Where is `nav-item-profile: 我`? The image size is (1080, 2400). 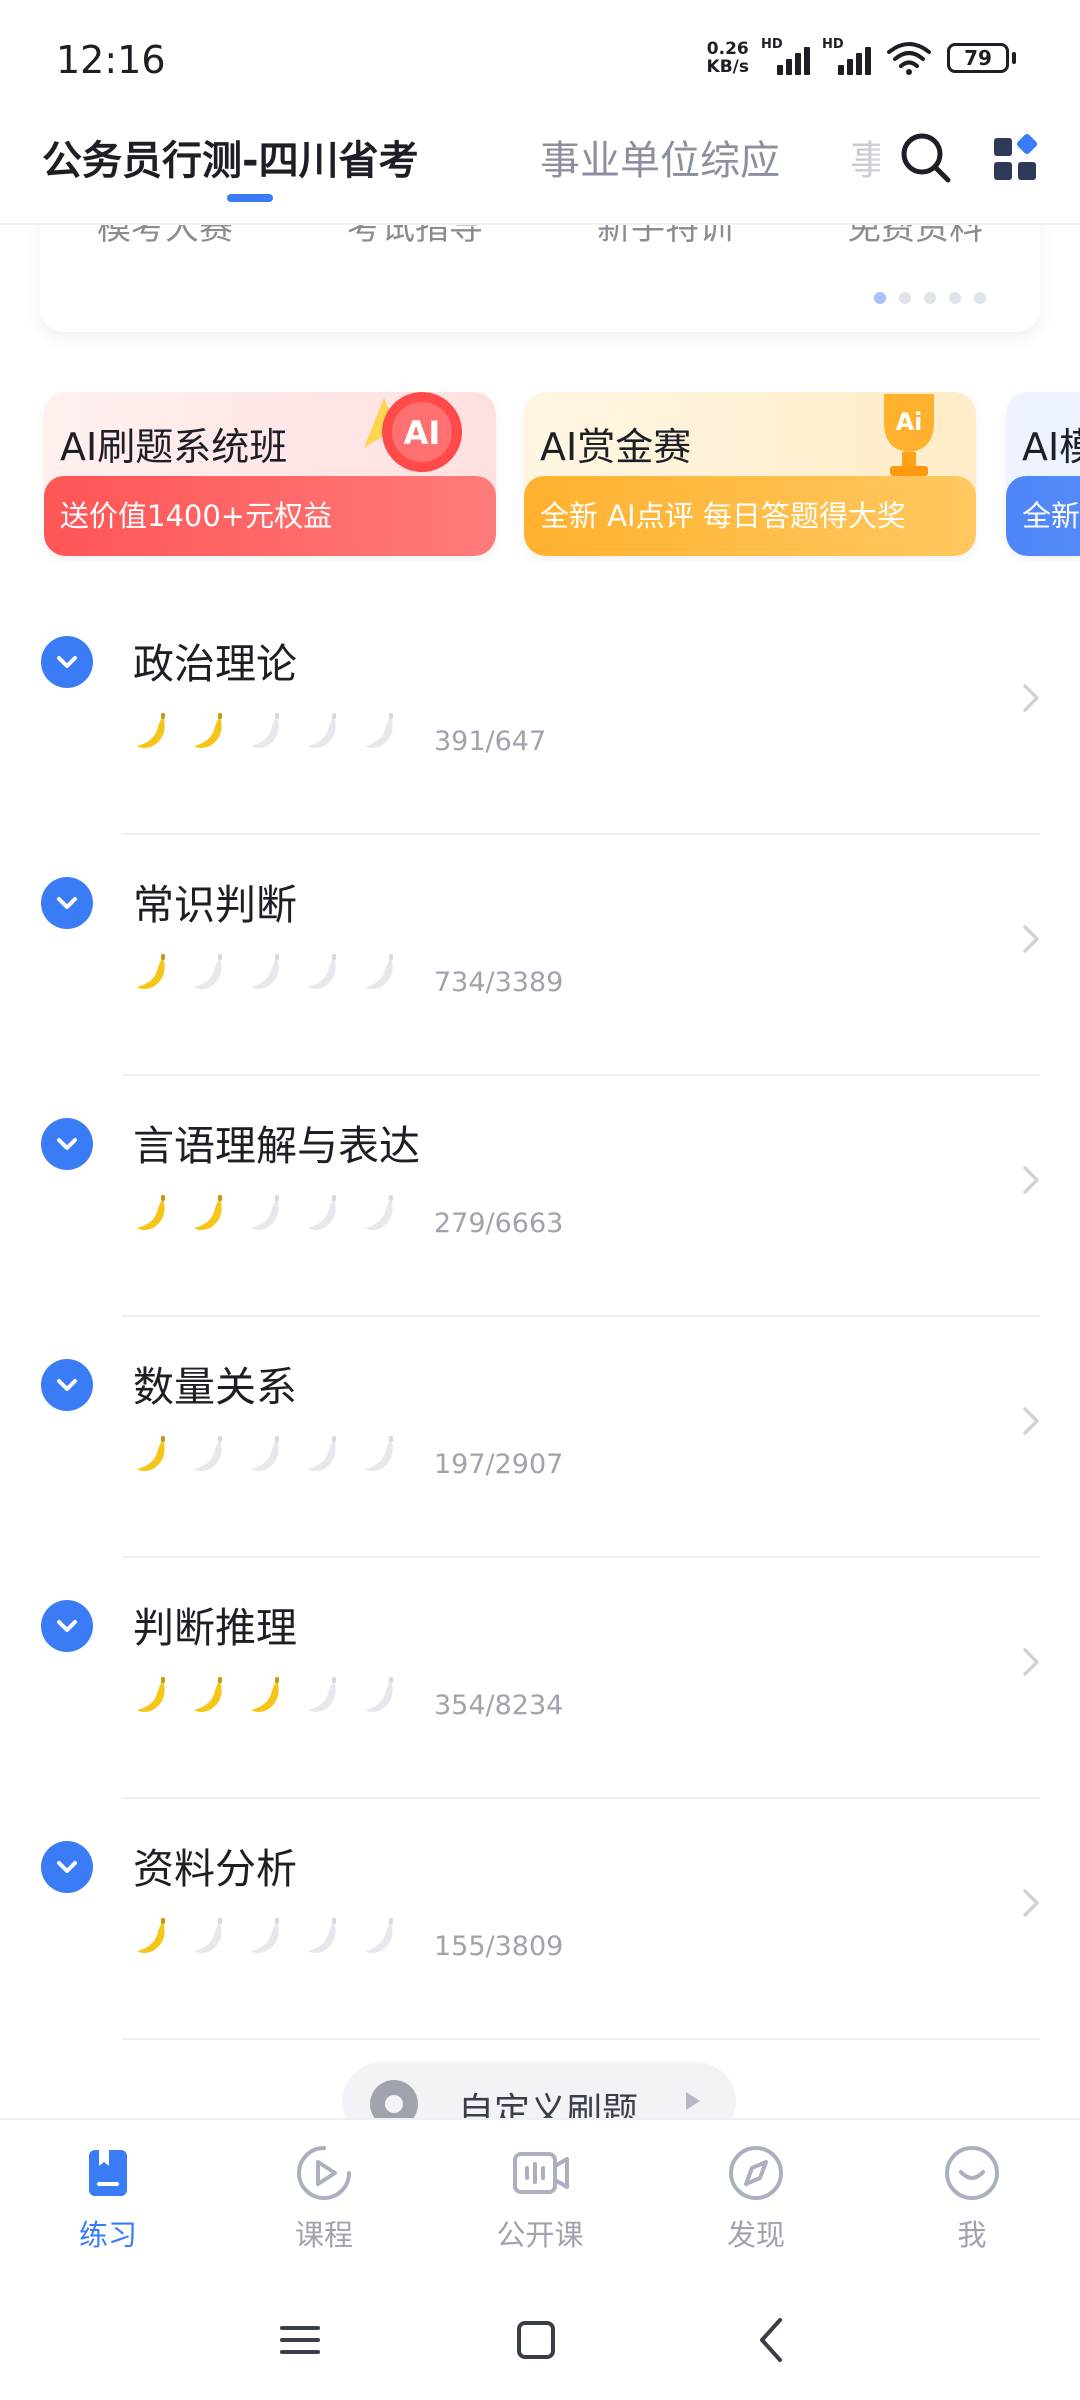
nav-item-profile: 我 is located at coordinates (972, 2198).